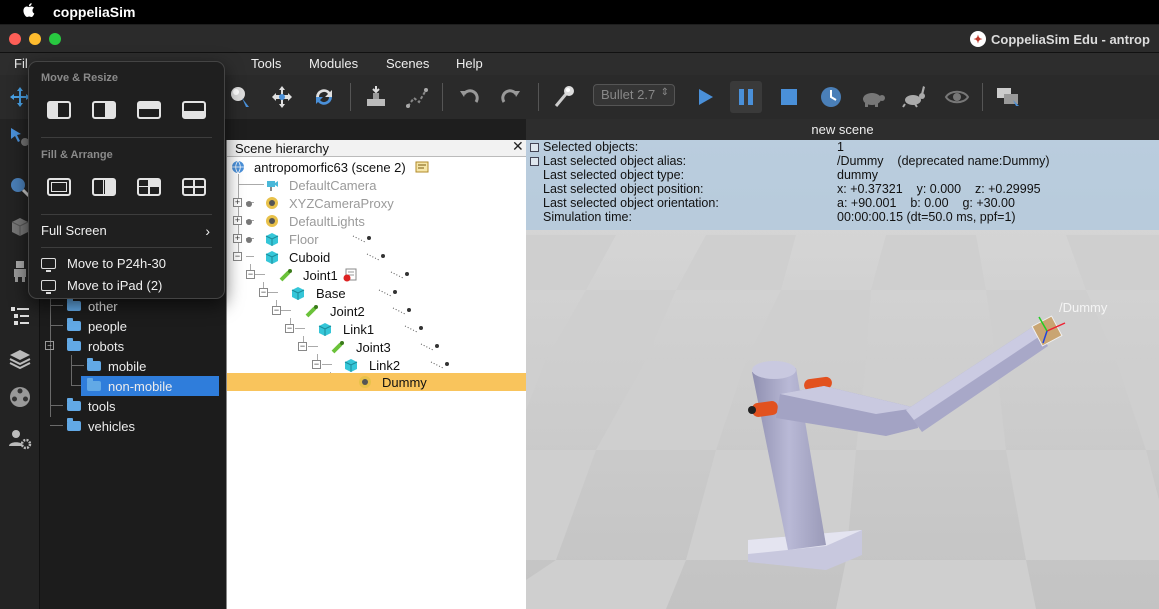 The image size is (1159, 609). What do you see at coordinates (377, 347) in the screenshot?
I see `hierarchy-row-joint3: − Joint3` at bounding box center [377, 347].